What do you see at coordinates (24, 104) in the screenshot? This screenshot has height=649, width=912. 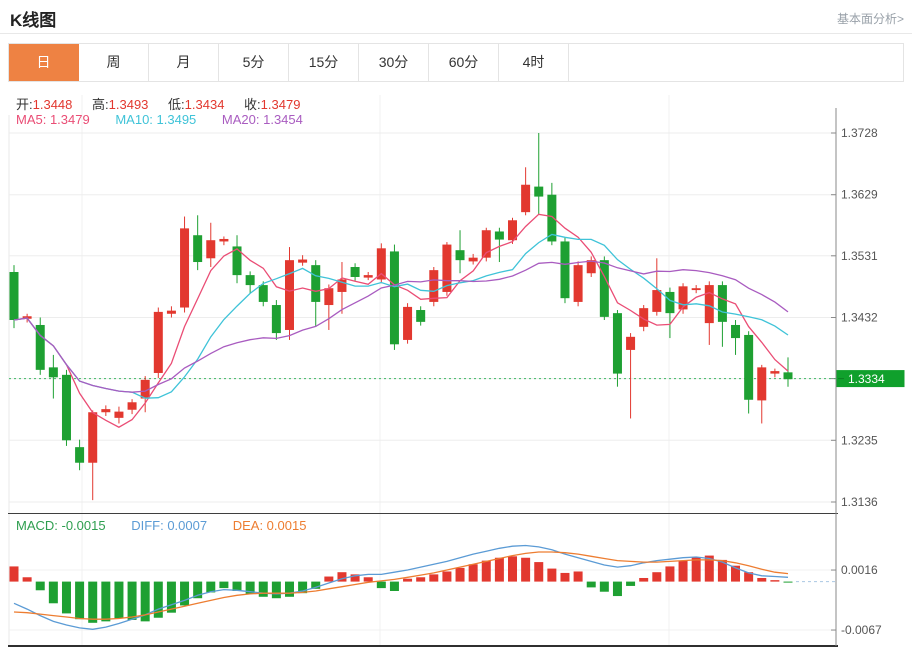 I see `open-label: 开:` at bounding box center [24, 104].